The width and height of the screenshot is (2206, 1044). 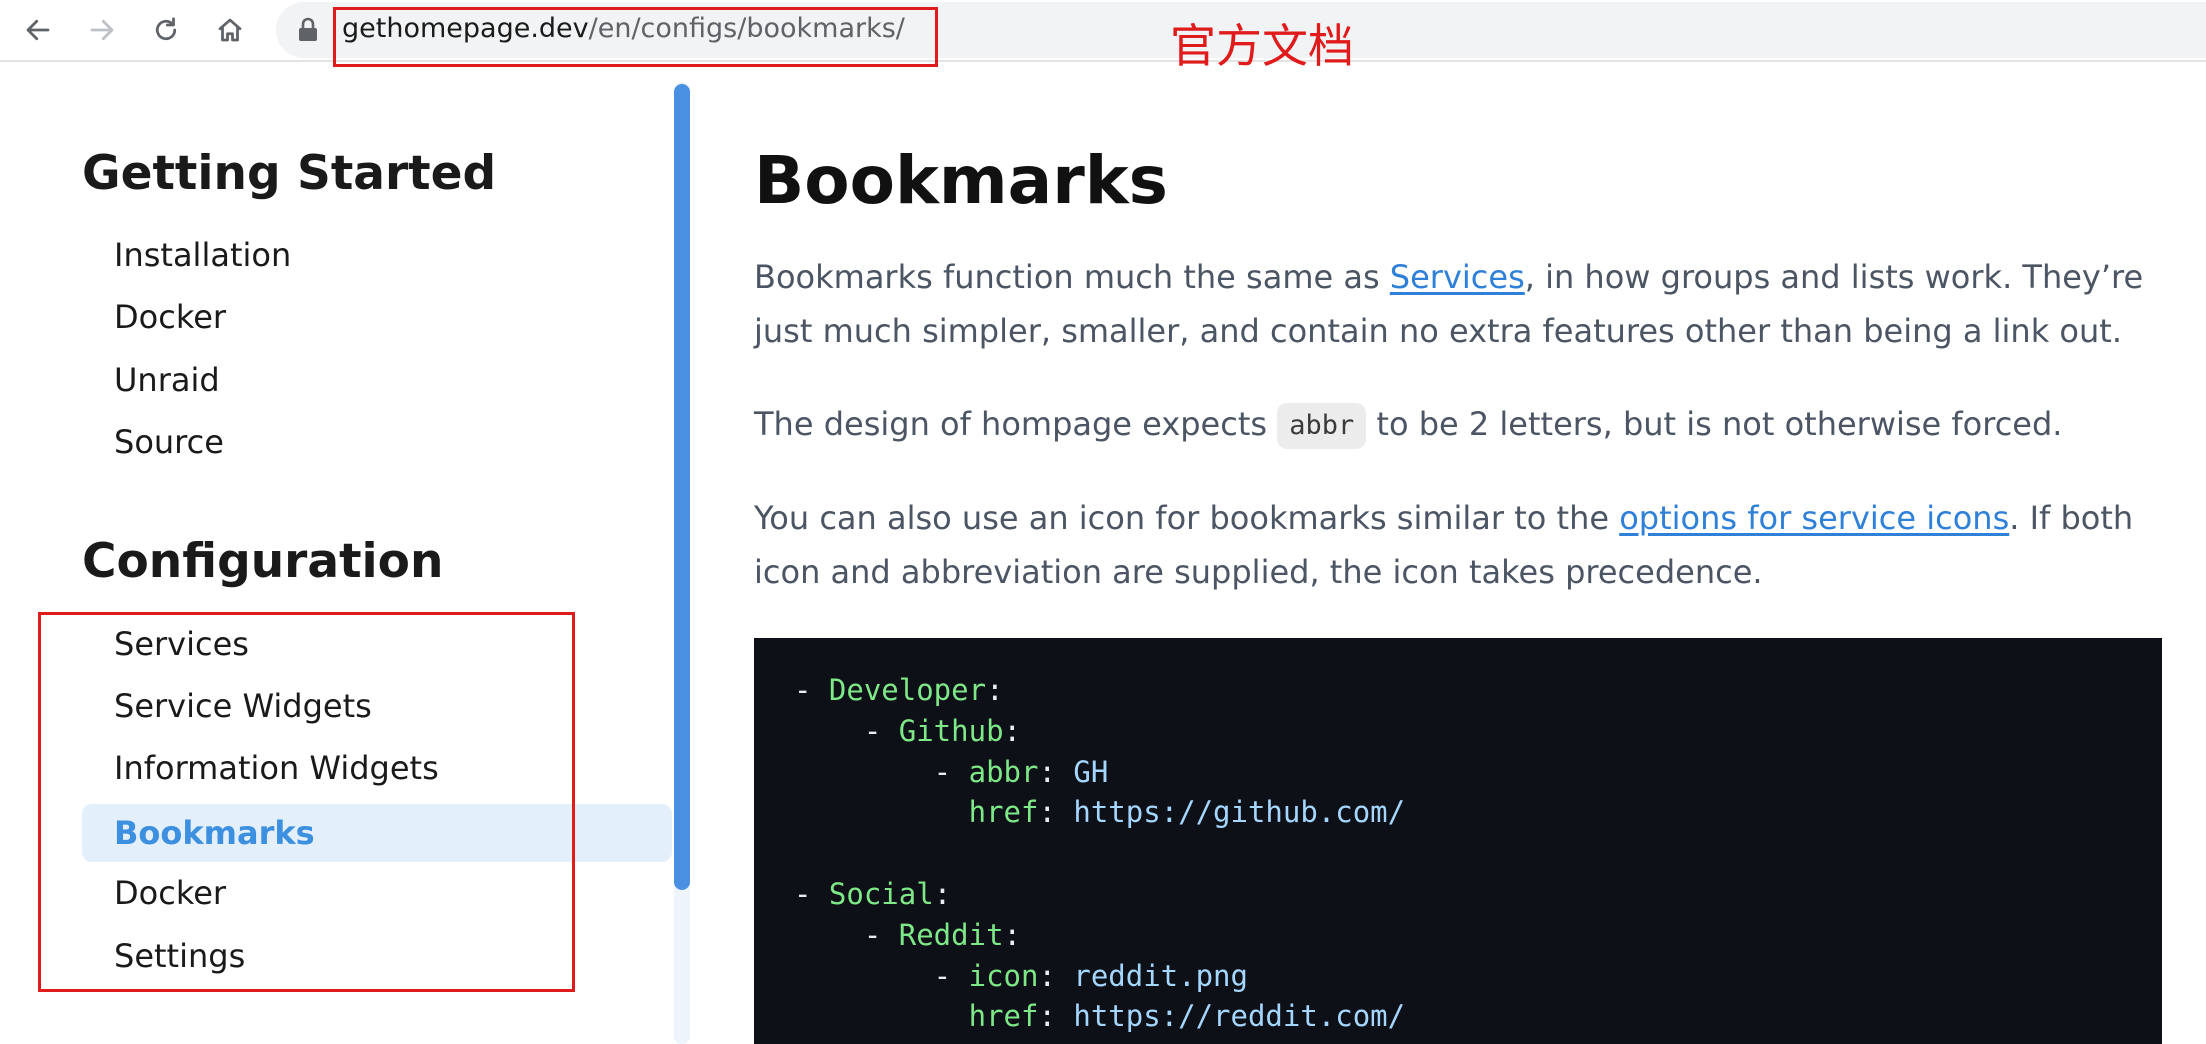 I want to click on sidebar-item-docker: Docker, so click(x=377, y=317).